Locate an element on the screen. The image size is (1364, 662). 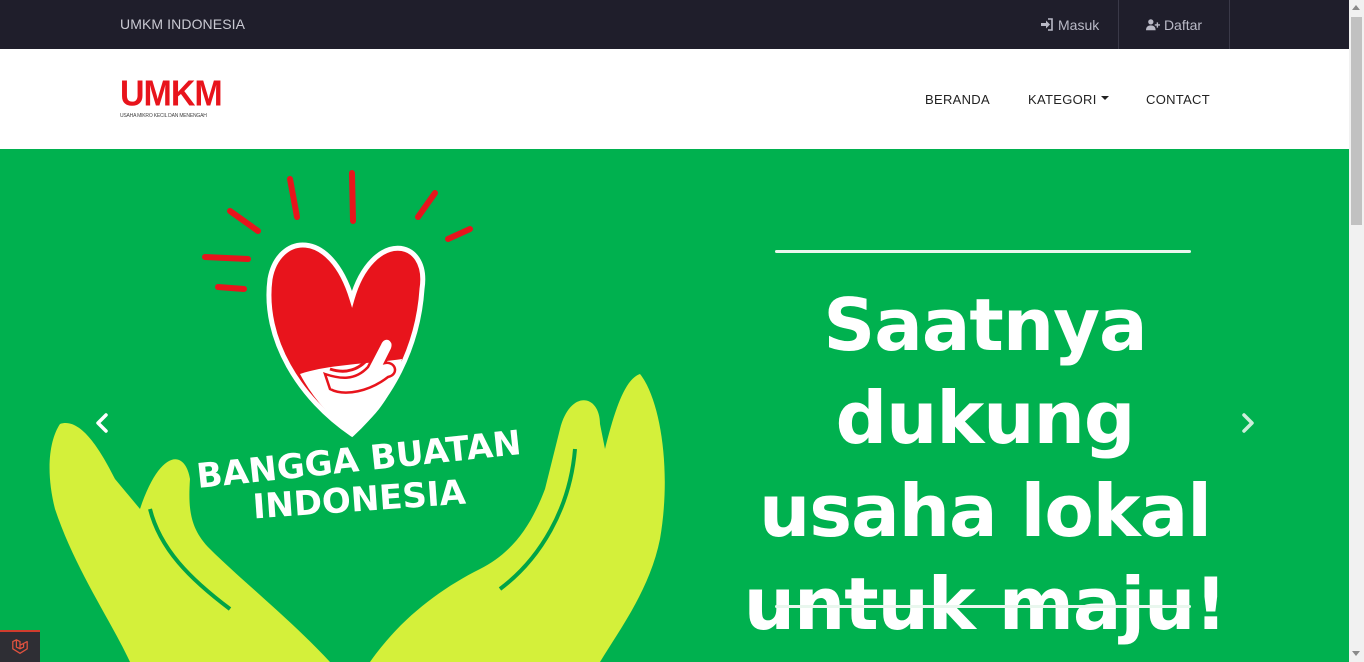
logo-wordmark: UMKM is located at coordinates (171, 94).